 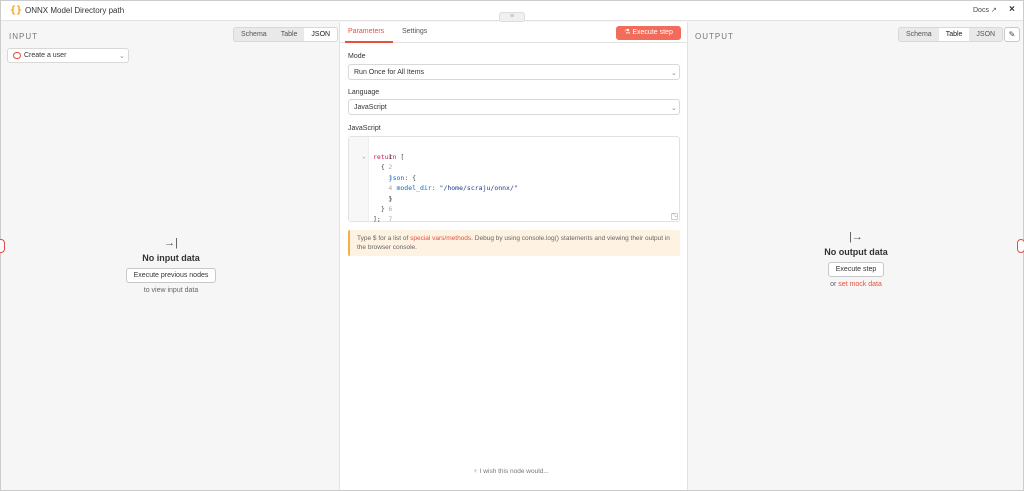 What do you see at coordinates (289, 34) in the screenshot?
I see `input-tab-table: Table` at bounding box center [289, 34].